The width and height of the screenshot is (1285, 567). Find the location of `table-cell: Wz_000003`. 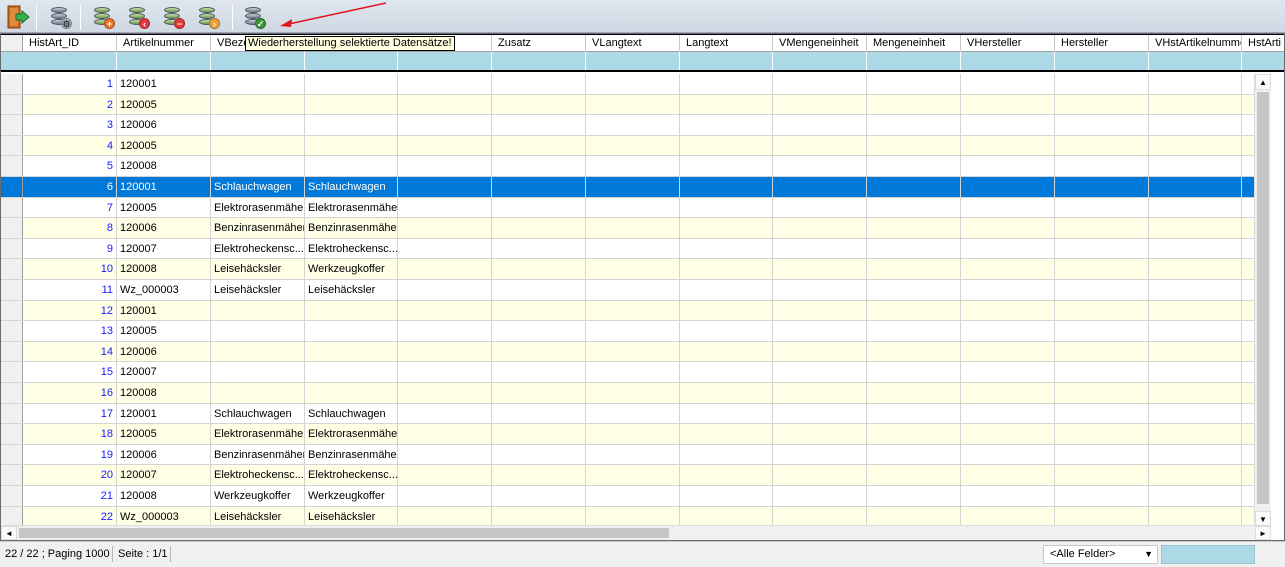

table-cell: Wz_000003 is located at coordinates (164, 516).